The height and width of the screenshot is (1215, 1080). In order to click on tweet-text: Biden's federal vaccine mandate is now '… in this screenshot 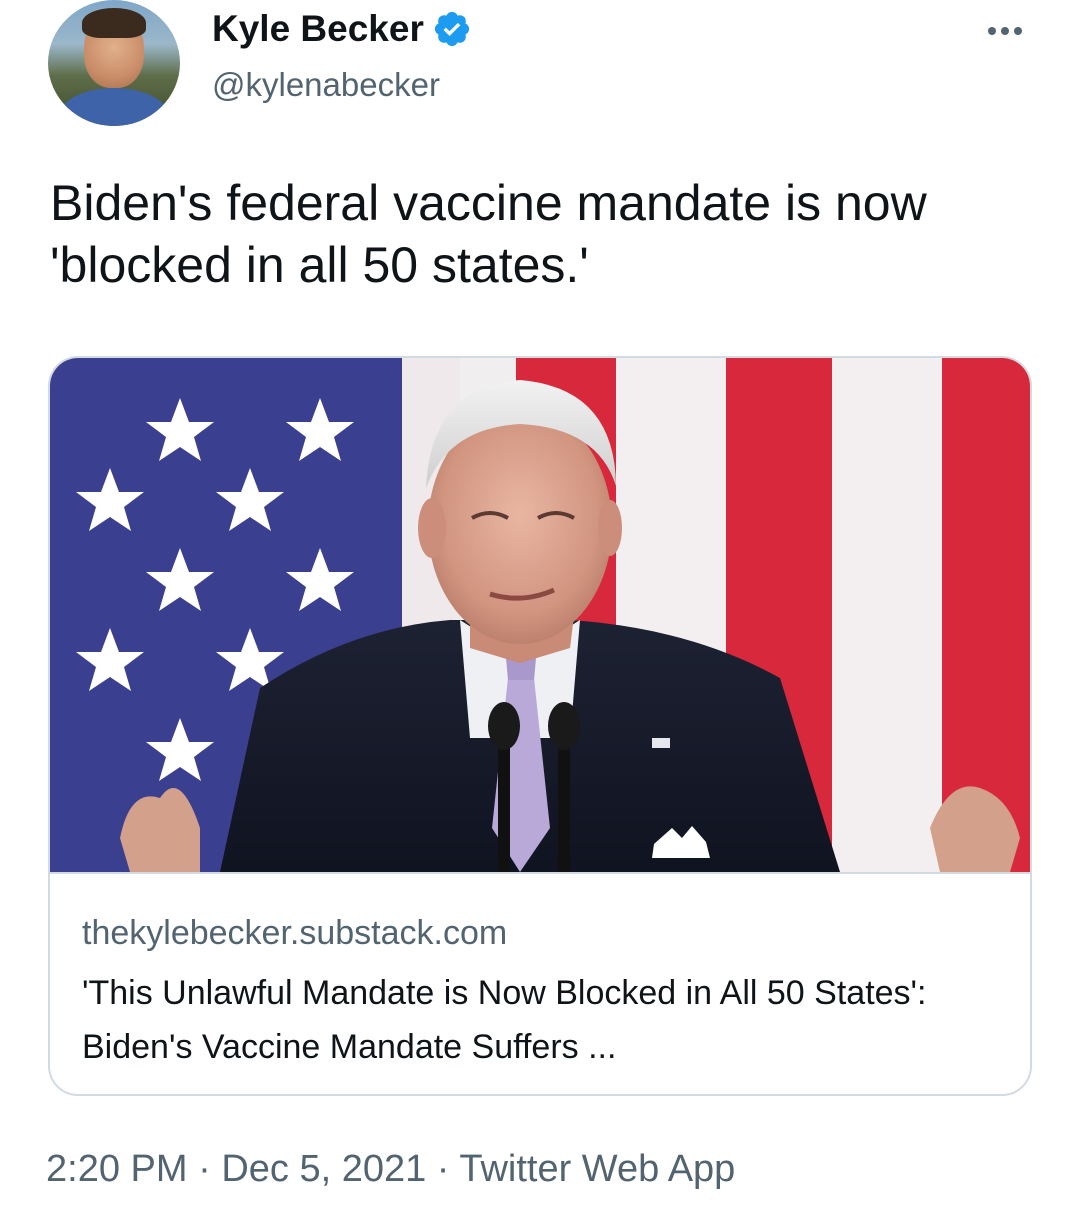, I will do `click(488, 234)`.